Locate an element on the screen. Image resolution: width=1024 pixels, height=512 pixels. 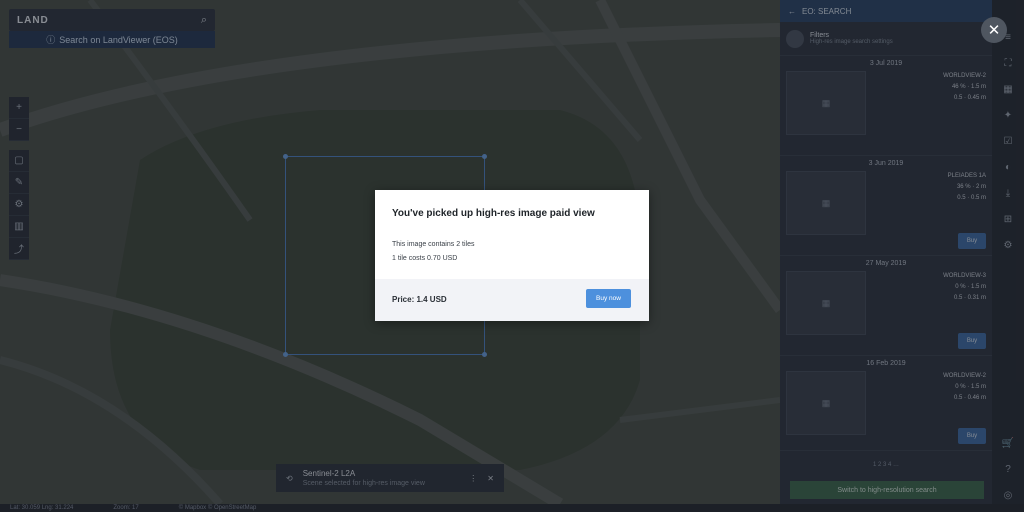
modal-price: Price: 1.4 USD is located at coordinates (419, 299).